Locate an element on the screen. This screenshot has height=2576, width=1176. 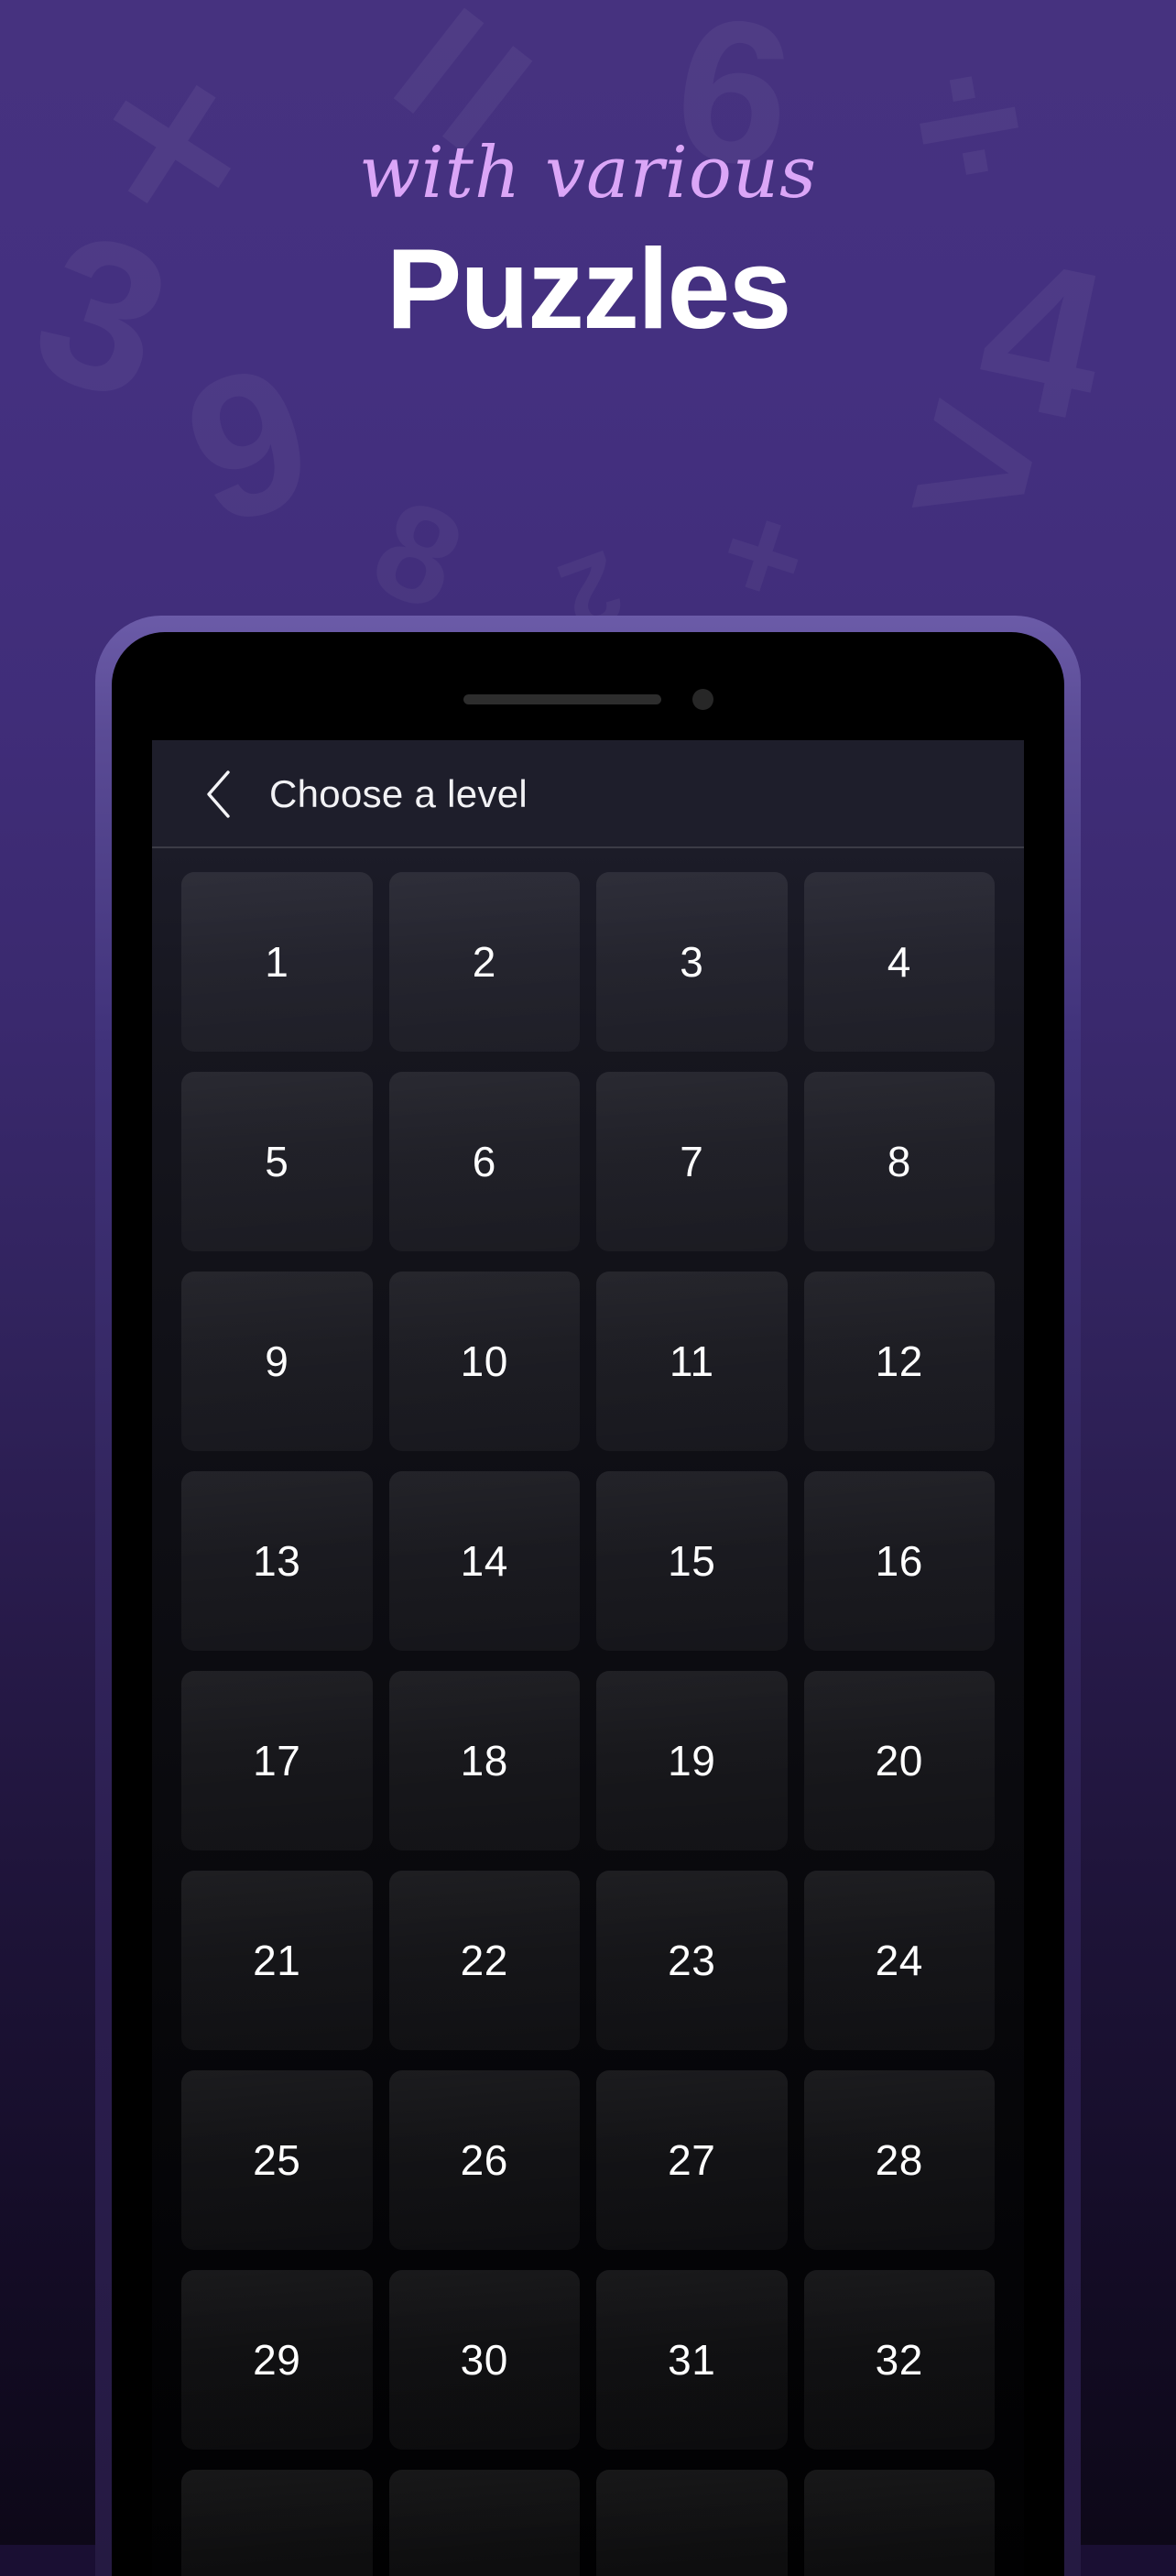
level-tile: 20 is located at coordinates (899, 1761).